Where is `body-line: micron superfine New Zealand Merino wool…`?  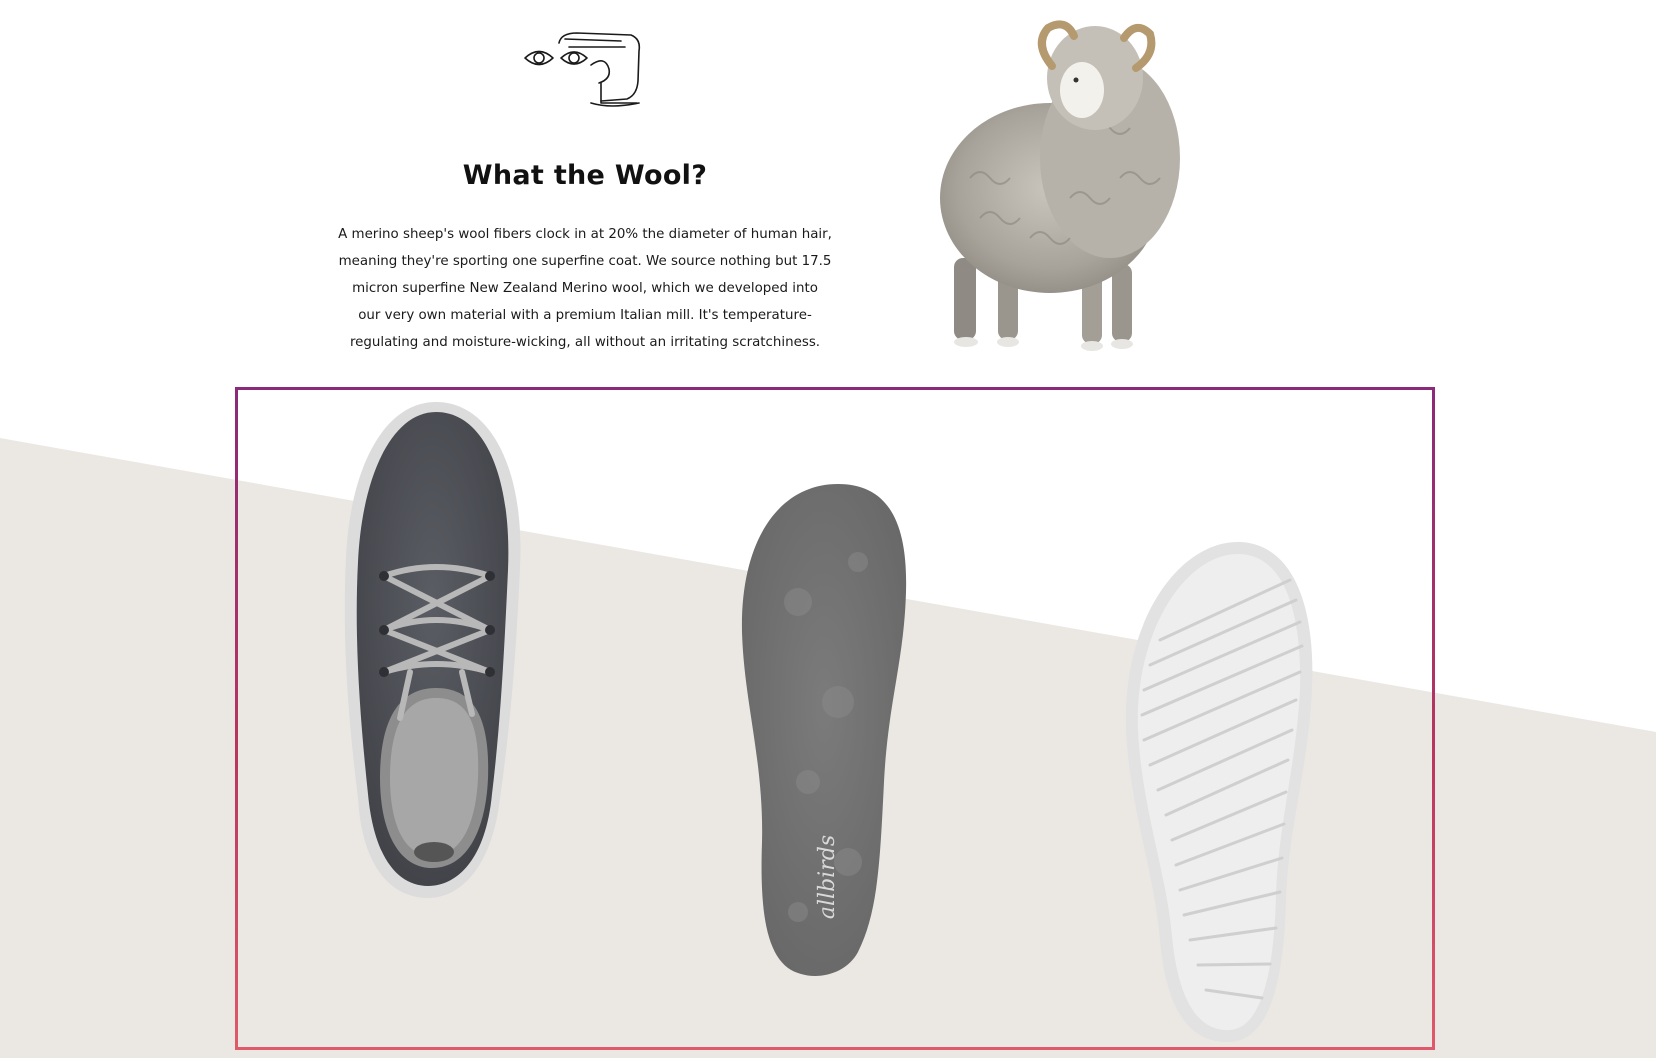 body-line: micron superfine New Zealand Merino wool… is located at coordinates (585, 288).